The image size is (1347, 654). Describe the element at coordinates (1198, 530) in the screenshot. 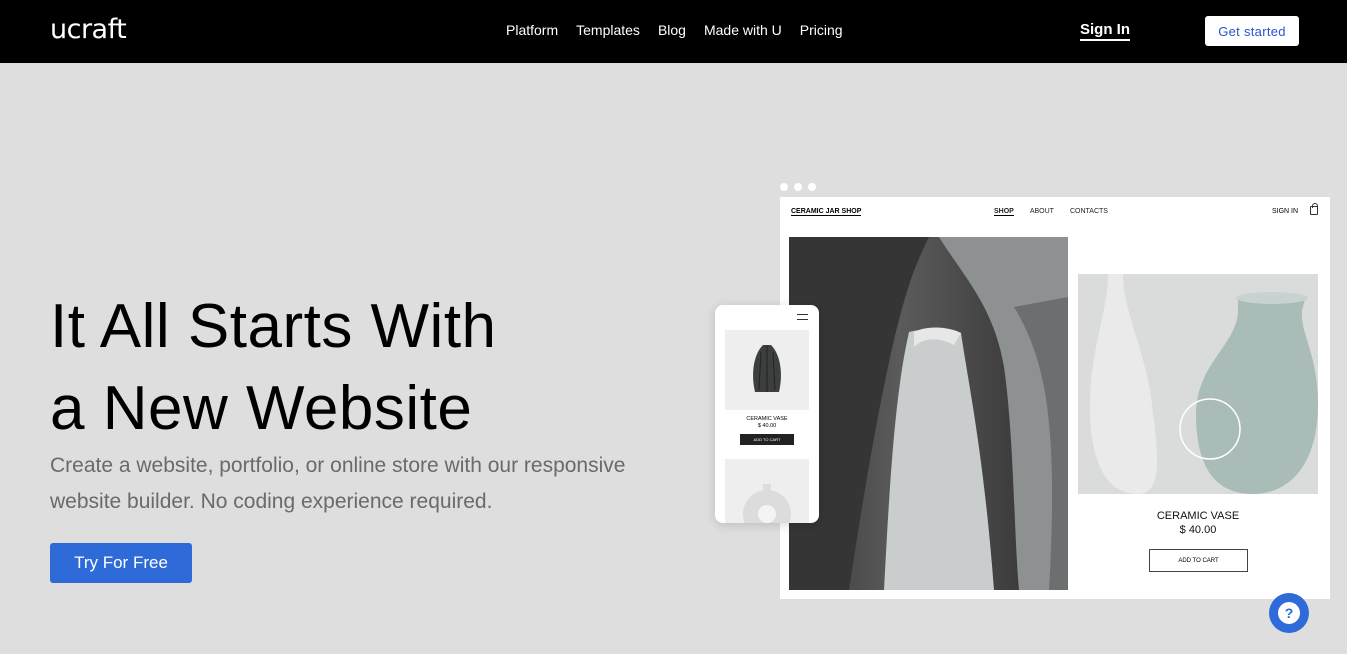

I see `mockup-product-price: $ 40.00` at that location.